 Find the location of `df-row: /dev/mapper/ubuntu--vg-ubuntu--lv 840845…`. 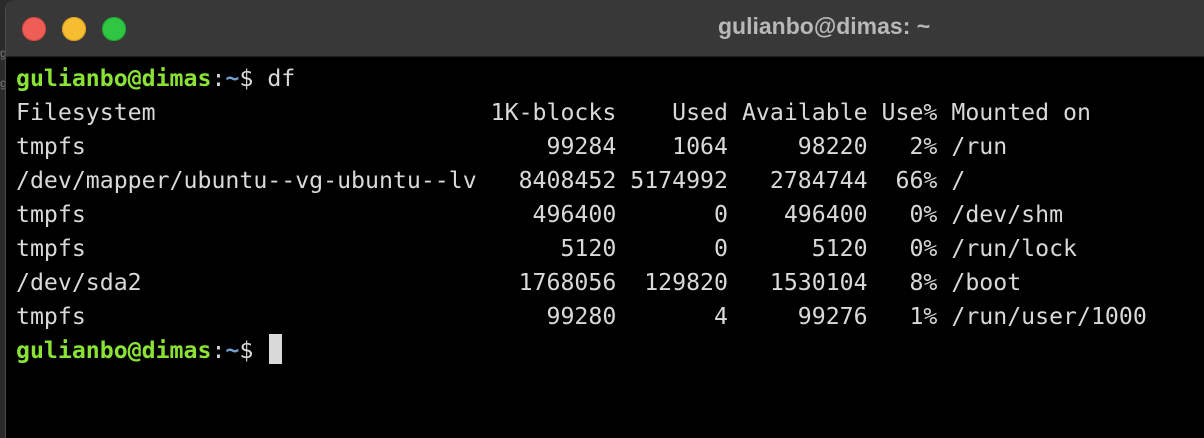

df-row: /dev/mapper/ubuntu--vg-ubuntu--lv 840845… is located at coordinates (610, 181).